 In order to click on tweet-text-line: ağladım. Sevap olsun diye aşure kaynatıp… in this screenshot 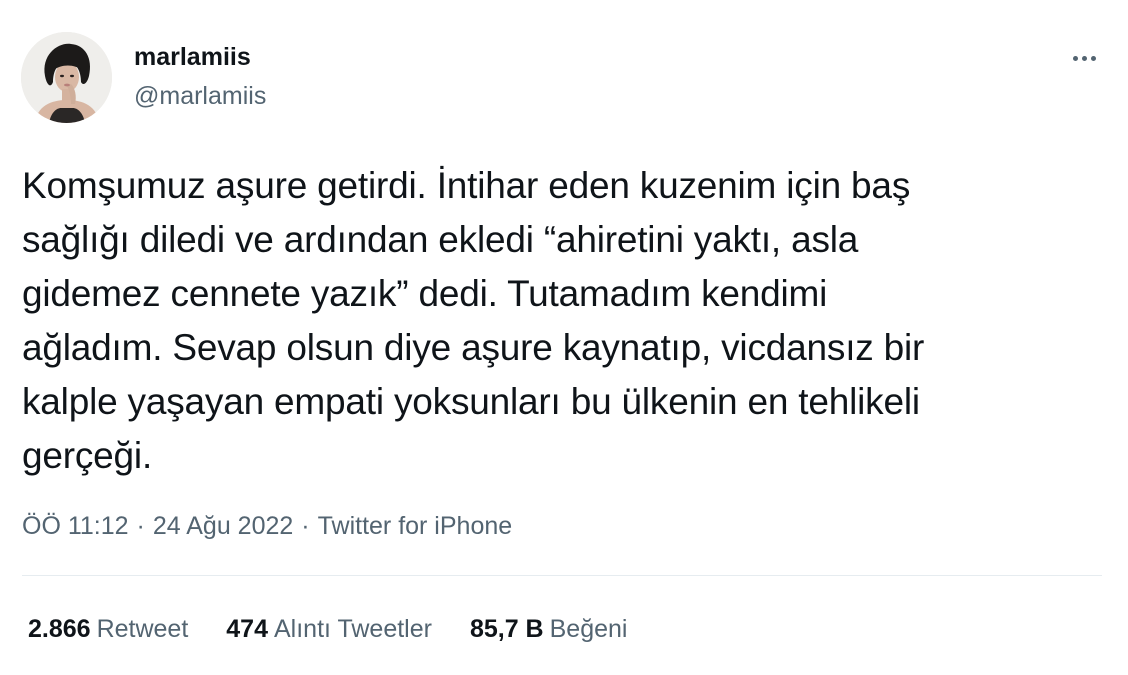, I will do `click(473, 347)`.